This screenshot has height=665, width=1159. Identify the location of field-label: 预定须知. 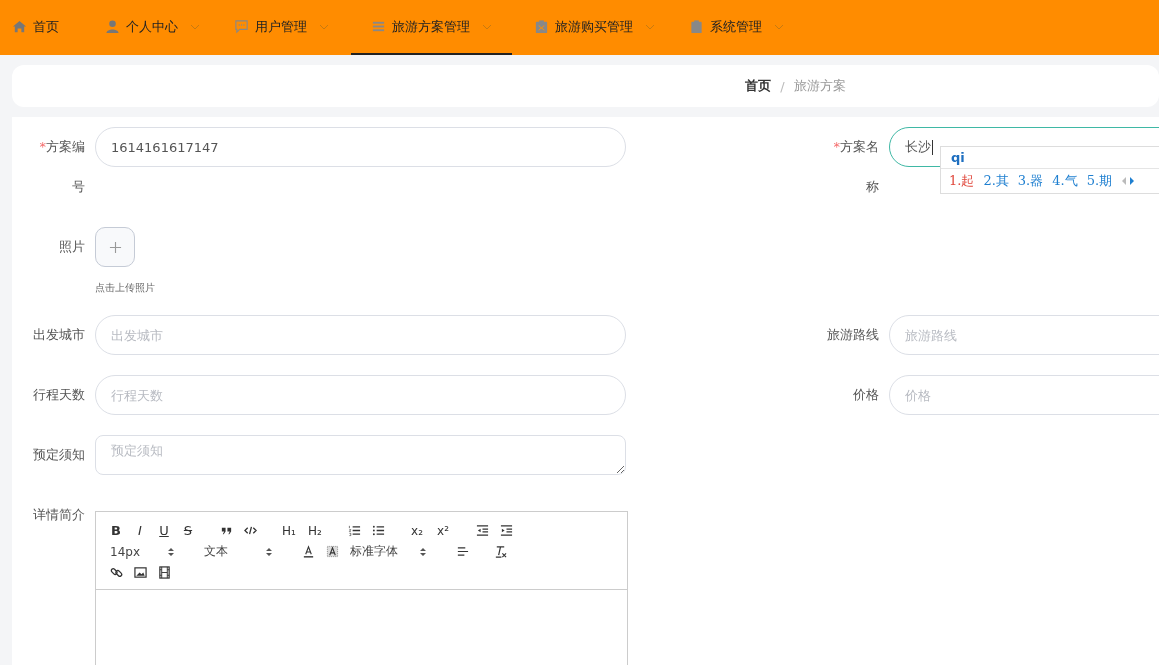
(59, 455).